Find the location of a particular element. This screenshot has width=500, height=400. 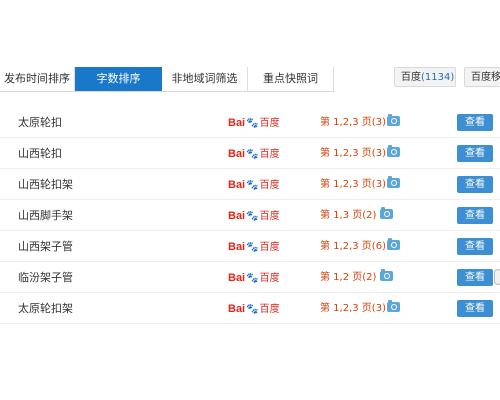

engine-baidu-mobile-label: 百度移动 is located at coordinates (485, 77).